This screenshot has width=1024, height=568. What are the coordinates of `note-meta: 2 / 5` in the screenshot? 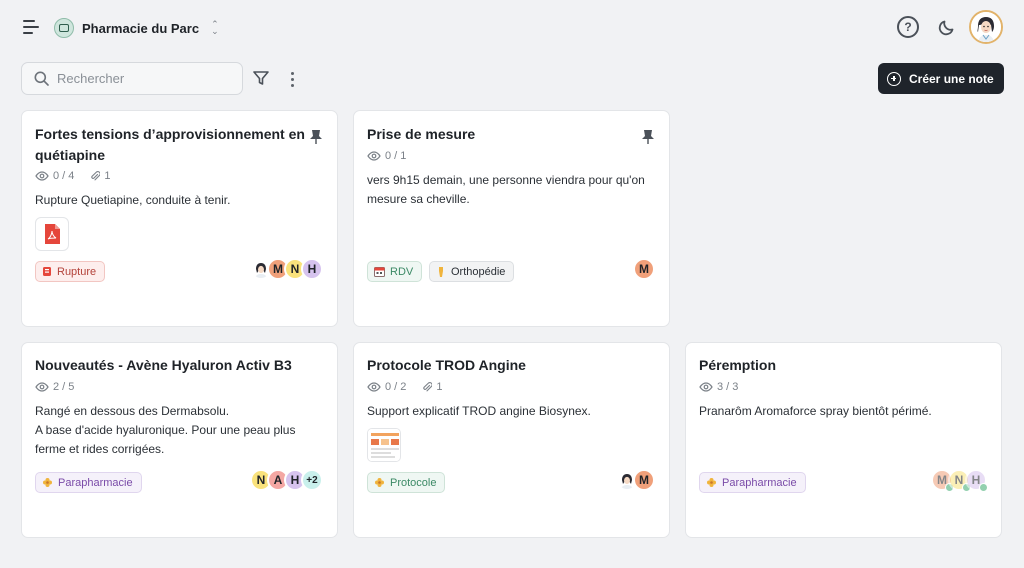 It's located at (54, 387).